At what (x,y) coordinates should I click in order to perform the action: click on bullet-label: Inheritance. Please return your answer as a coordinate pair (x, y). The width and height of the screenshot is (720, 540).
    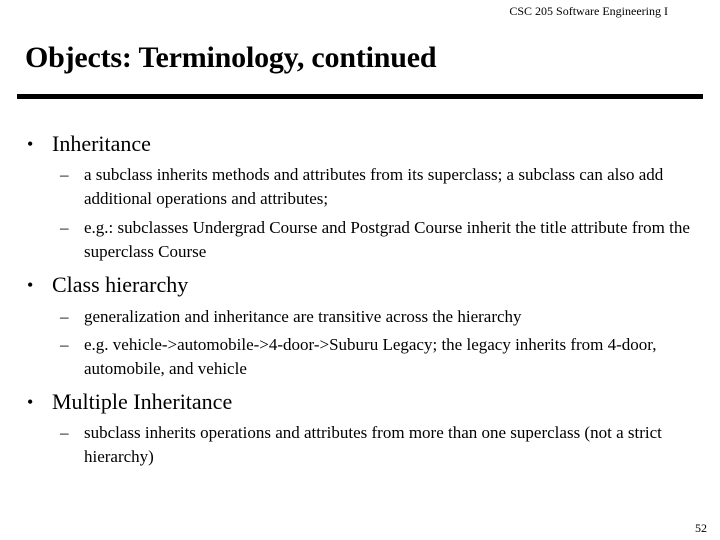
    Looking at the image, I should click on (101, 143).